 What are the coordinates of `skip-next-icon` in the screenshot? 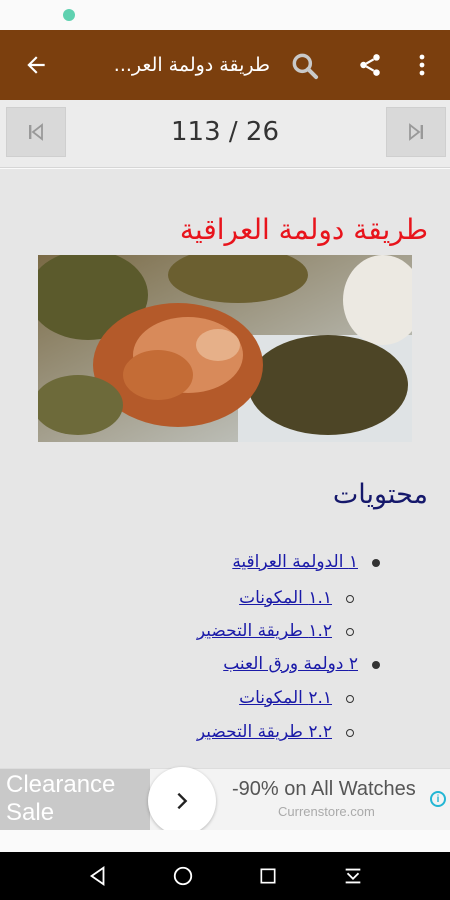 It's located at (416, 132).